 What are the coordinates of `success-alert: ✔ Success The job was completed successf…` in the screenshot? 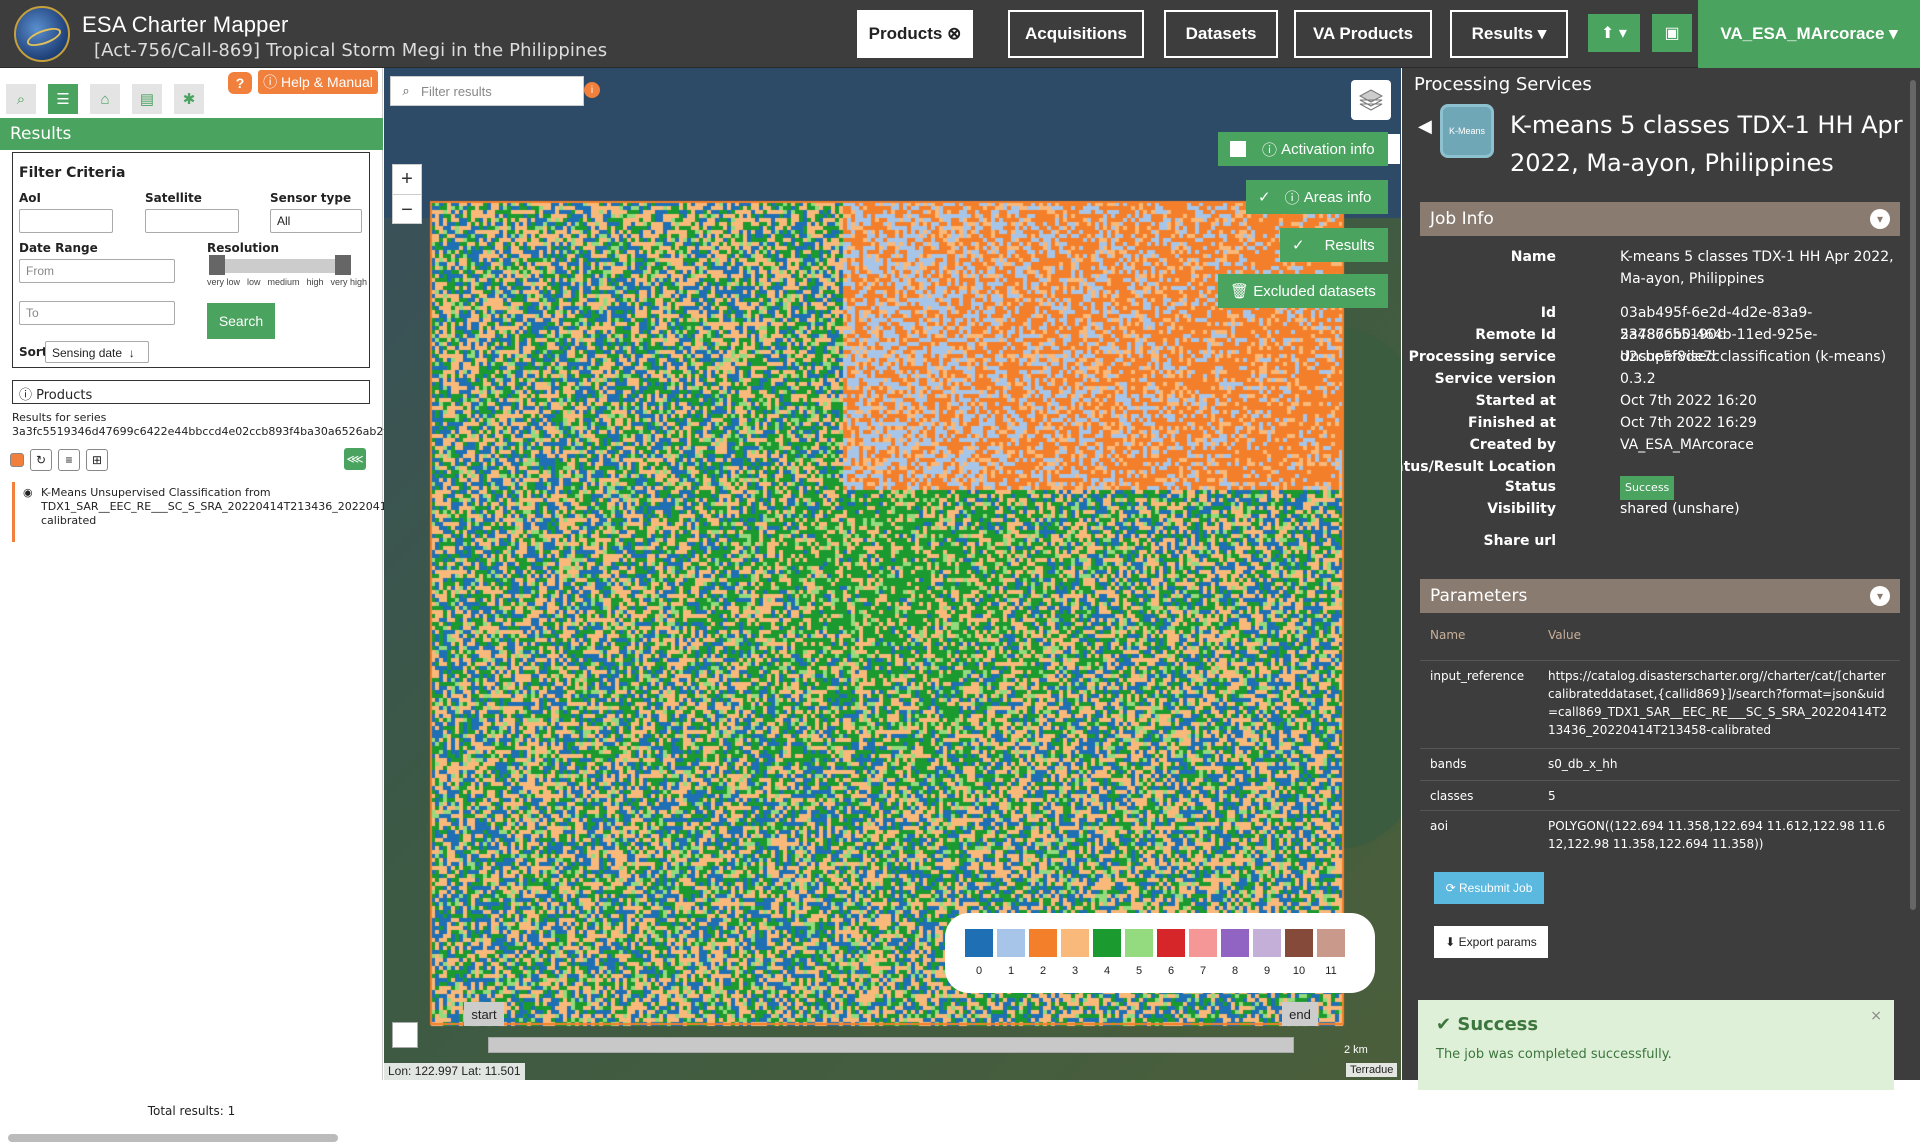 It's located at (1656, 1045).